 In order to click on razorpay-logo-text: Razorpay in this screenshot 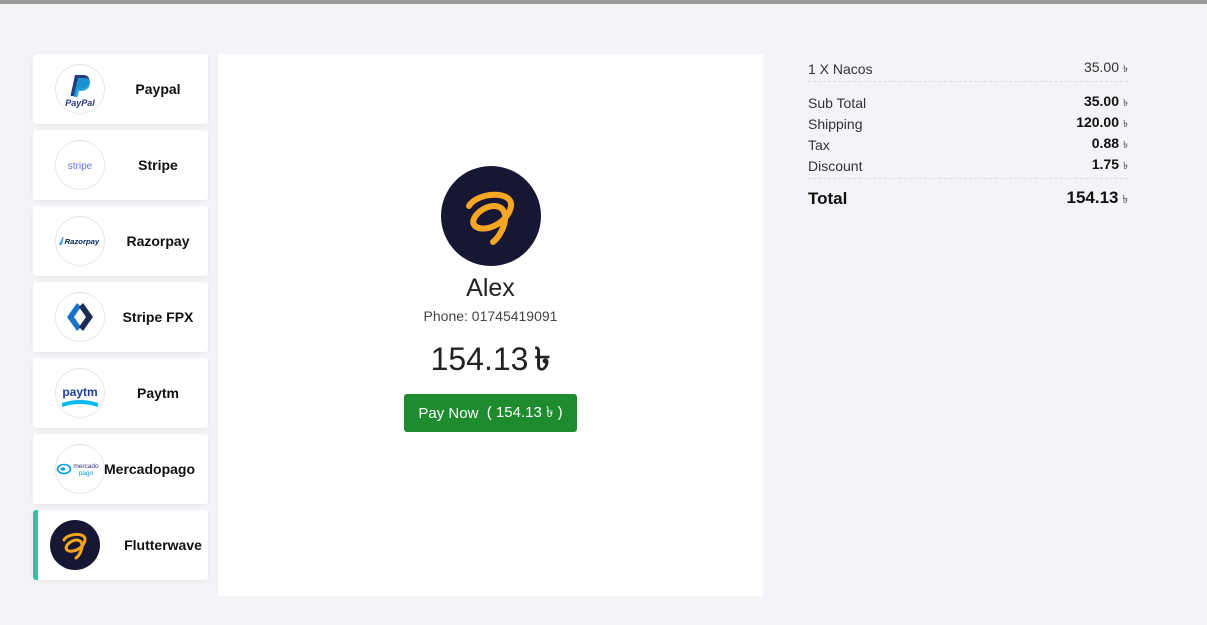, I will do `click(82, 241)`.